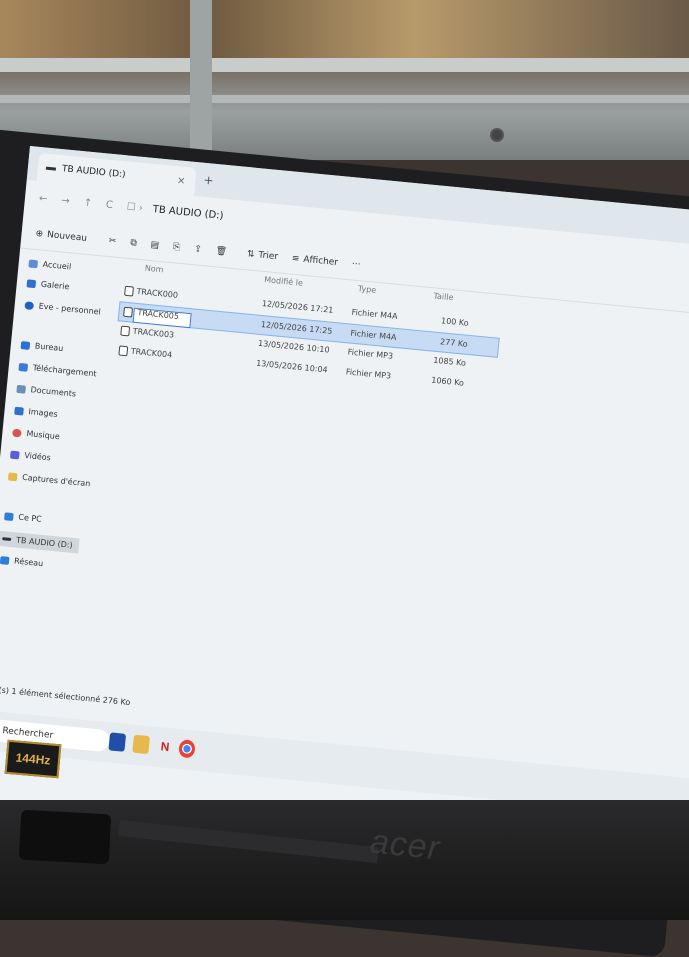 The width and height of the screenshot is (689, 957). What do you see at coordinates (19, 411) in the screenshot?
I see `images-icon` at bounding box center [19, 411].